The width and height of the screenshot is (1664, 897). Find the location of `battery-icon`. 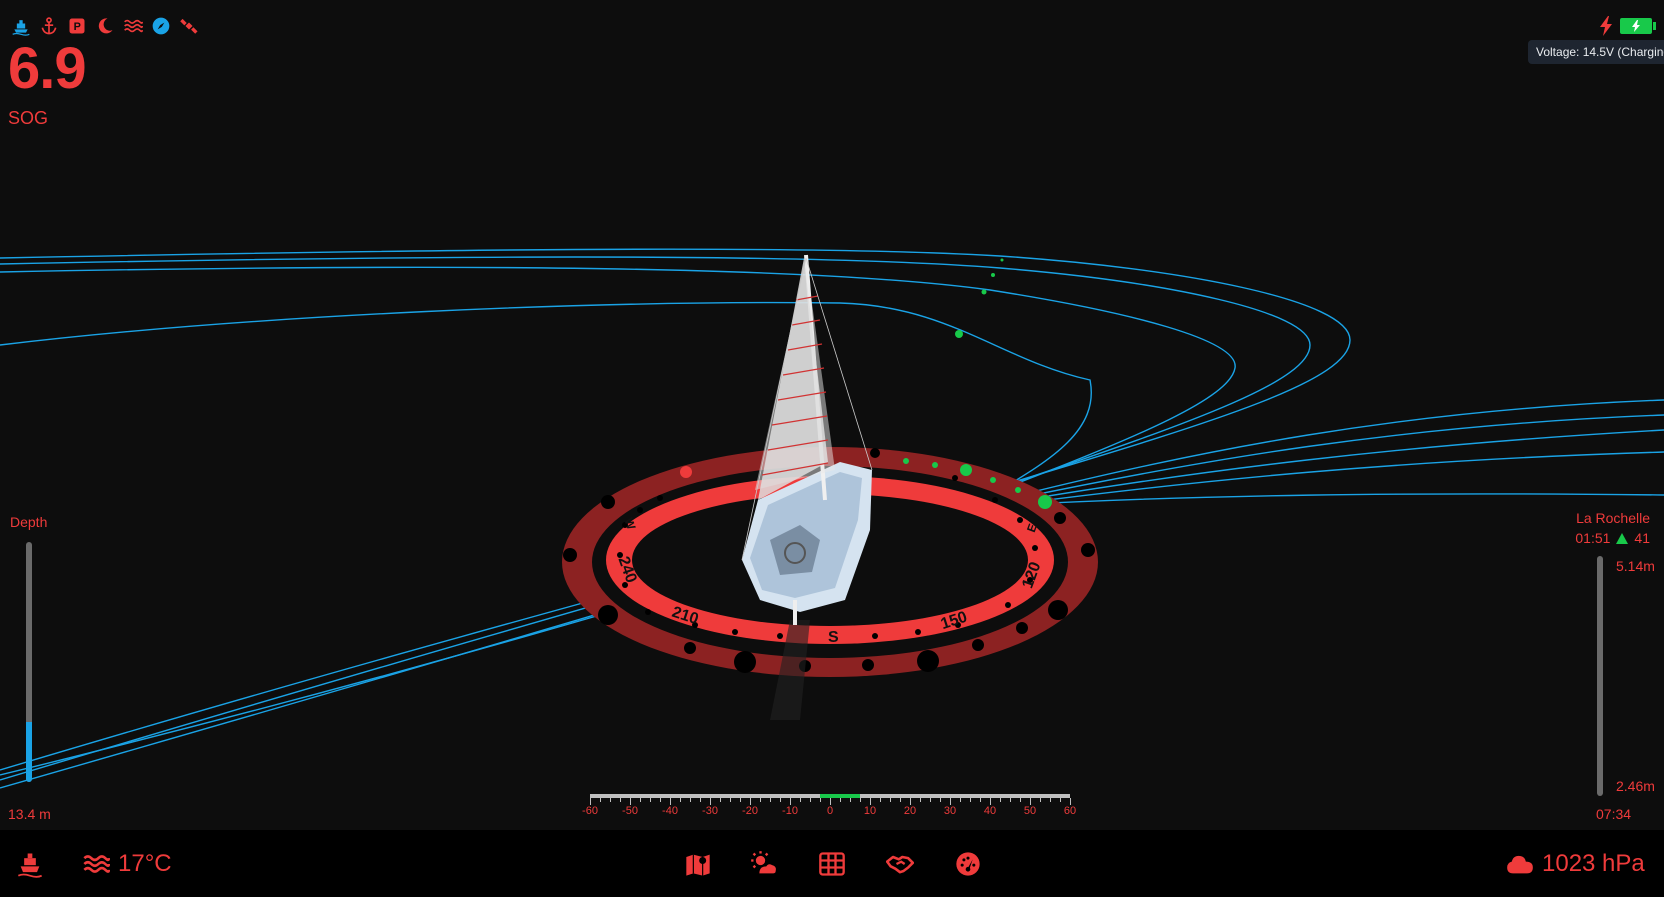

battery-icon is located at coordinates (1638, 26).